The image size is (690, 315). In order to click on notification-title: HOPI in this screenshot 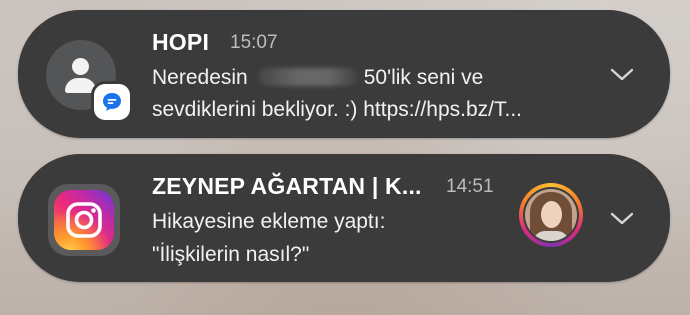, I will do `click(181, 42)`.